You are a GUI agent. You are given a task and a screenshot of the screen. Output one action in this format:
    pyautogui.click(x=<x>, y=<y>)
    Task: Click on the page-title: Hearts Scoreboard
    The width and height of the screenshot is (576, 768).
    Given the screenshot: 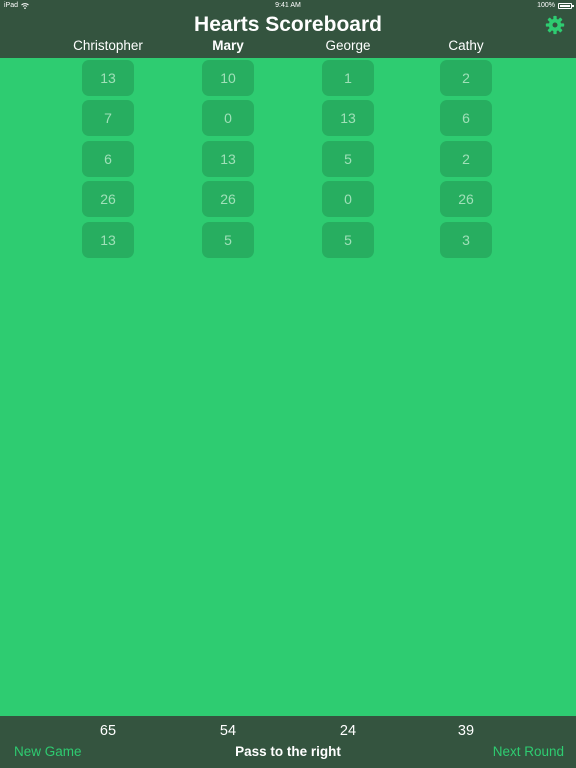 What is the action you would take?
    pyautogui.click(x=288, y=24)
    